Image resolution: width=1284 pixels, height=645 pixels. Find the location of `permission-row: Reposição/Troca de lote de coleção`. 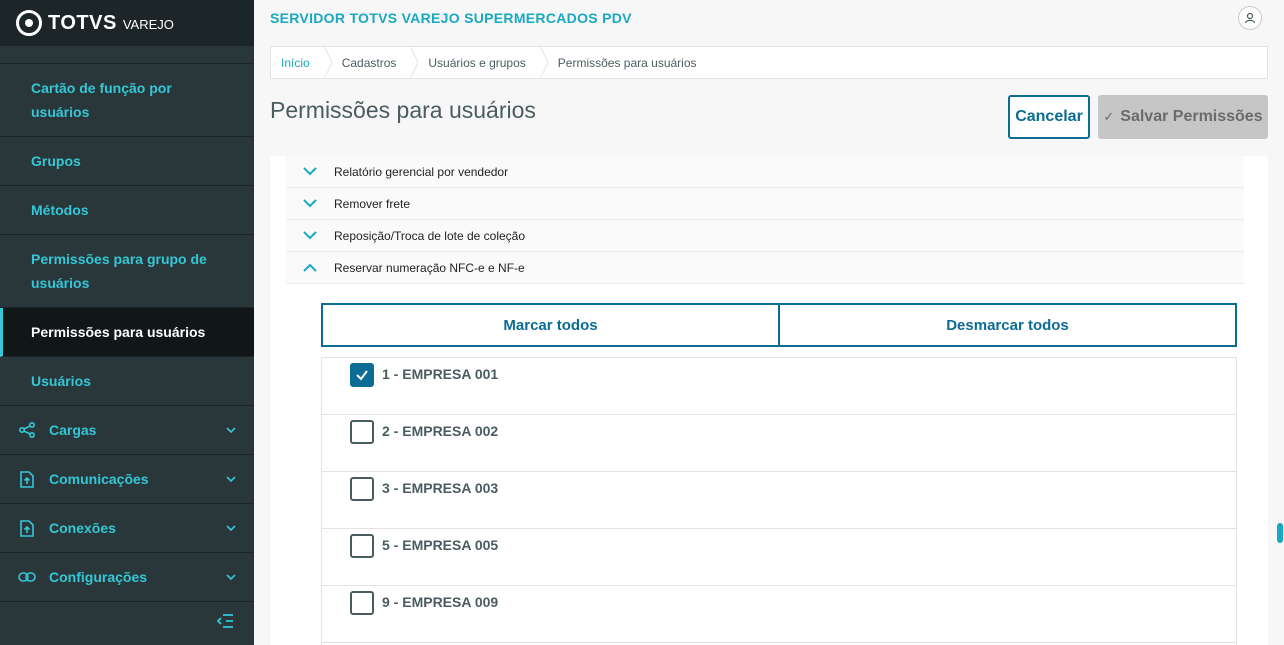

permission-row: Reposição/Troca de lote de coleção is located at coordinates (765, 236).